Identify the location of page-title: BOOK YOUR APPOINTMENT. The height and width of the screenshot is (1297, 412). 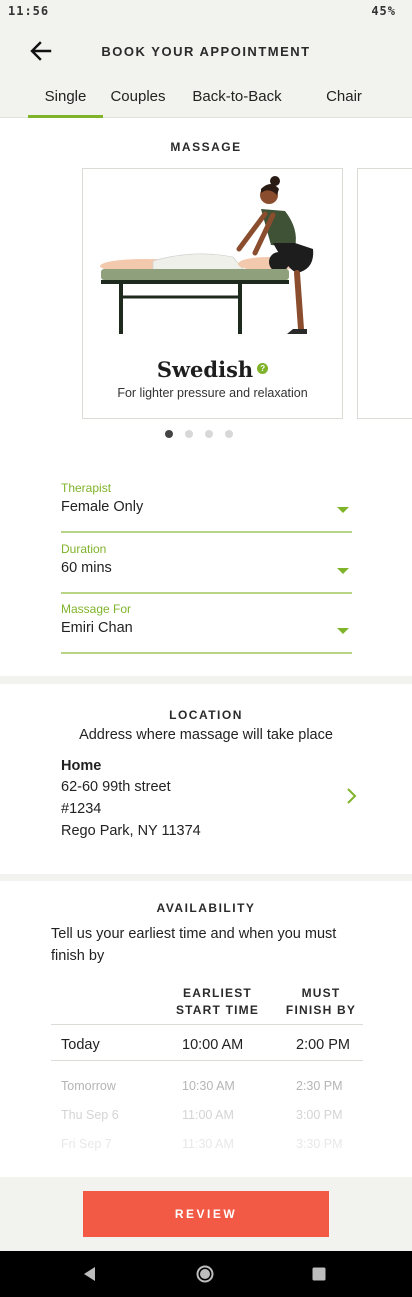
(206, 51).